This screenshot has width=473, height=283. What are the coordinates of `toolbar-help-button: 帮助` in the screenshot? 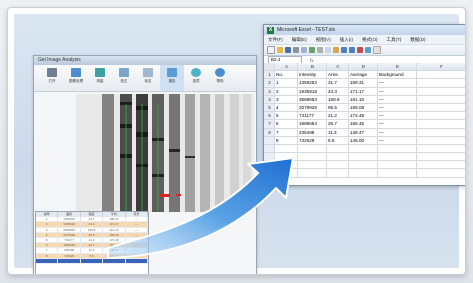 It's located at (220, 78).